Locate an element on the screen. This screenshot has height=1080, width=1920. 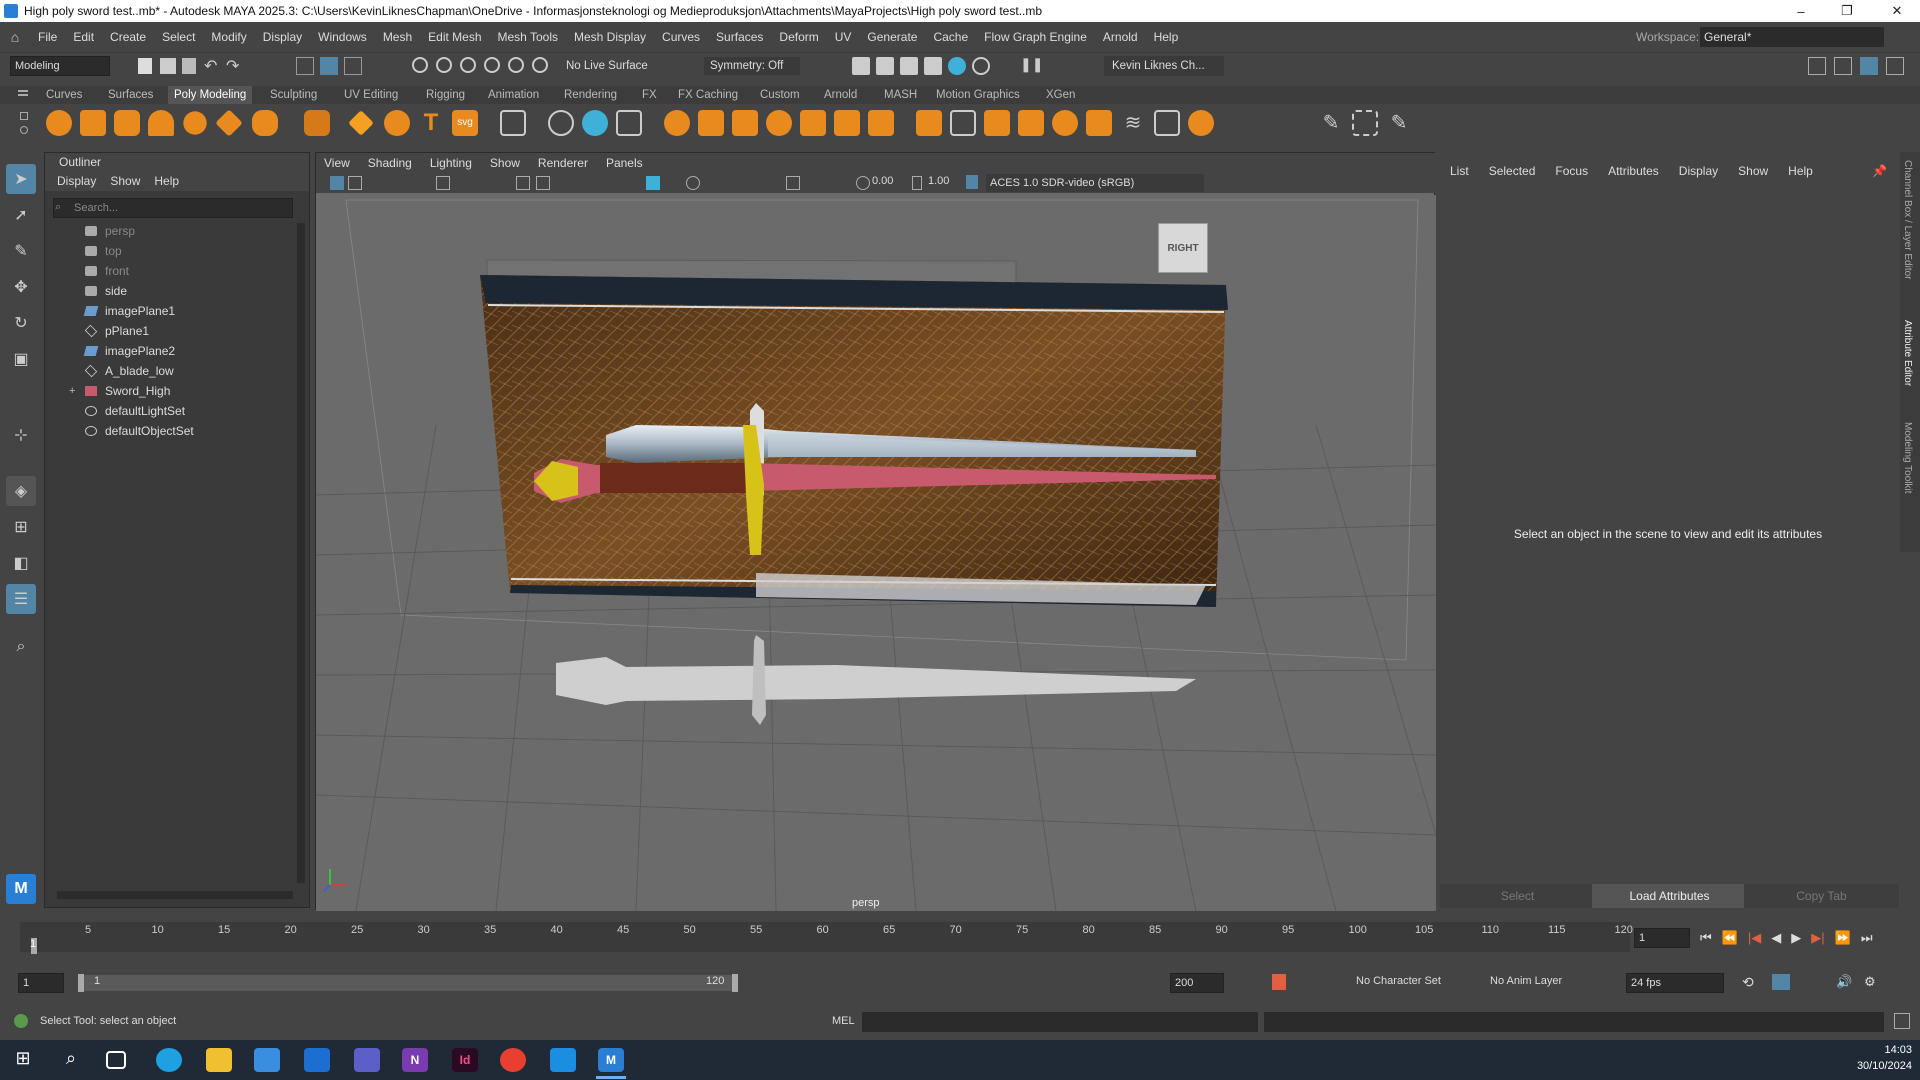
close-button: ✕ is located at coordinates (1897, 11).